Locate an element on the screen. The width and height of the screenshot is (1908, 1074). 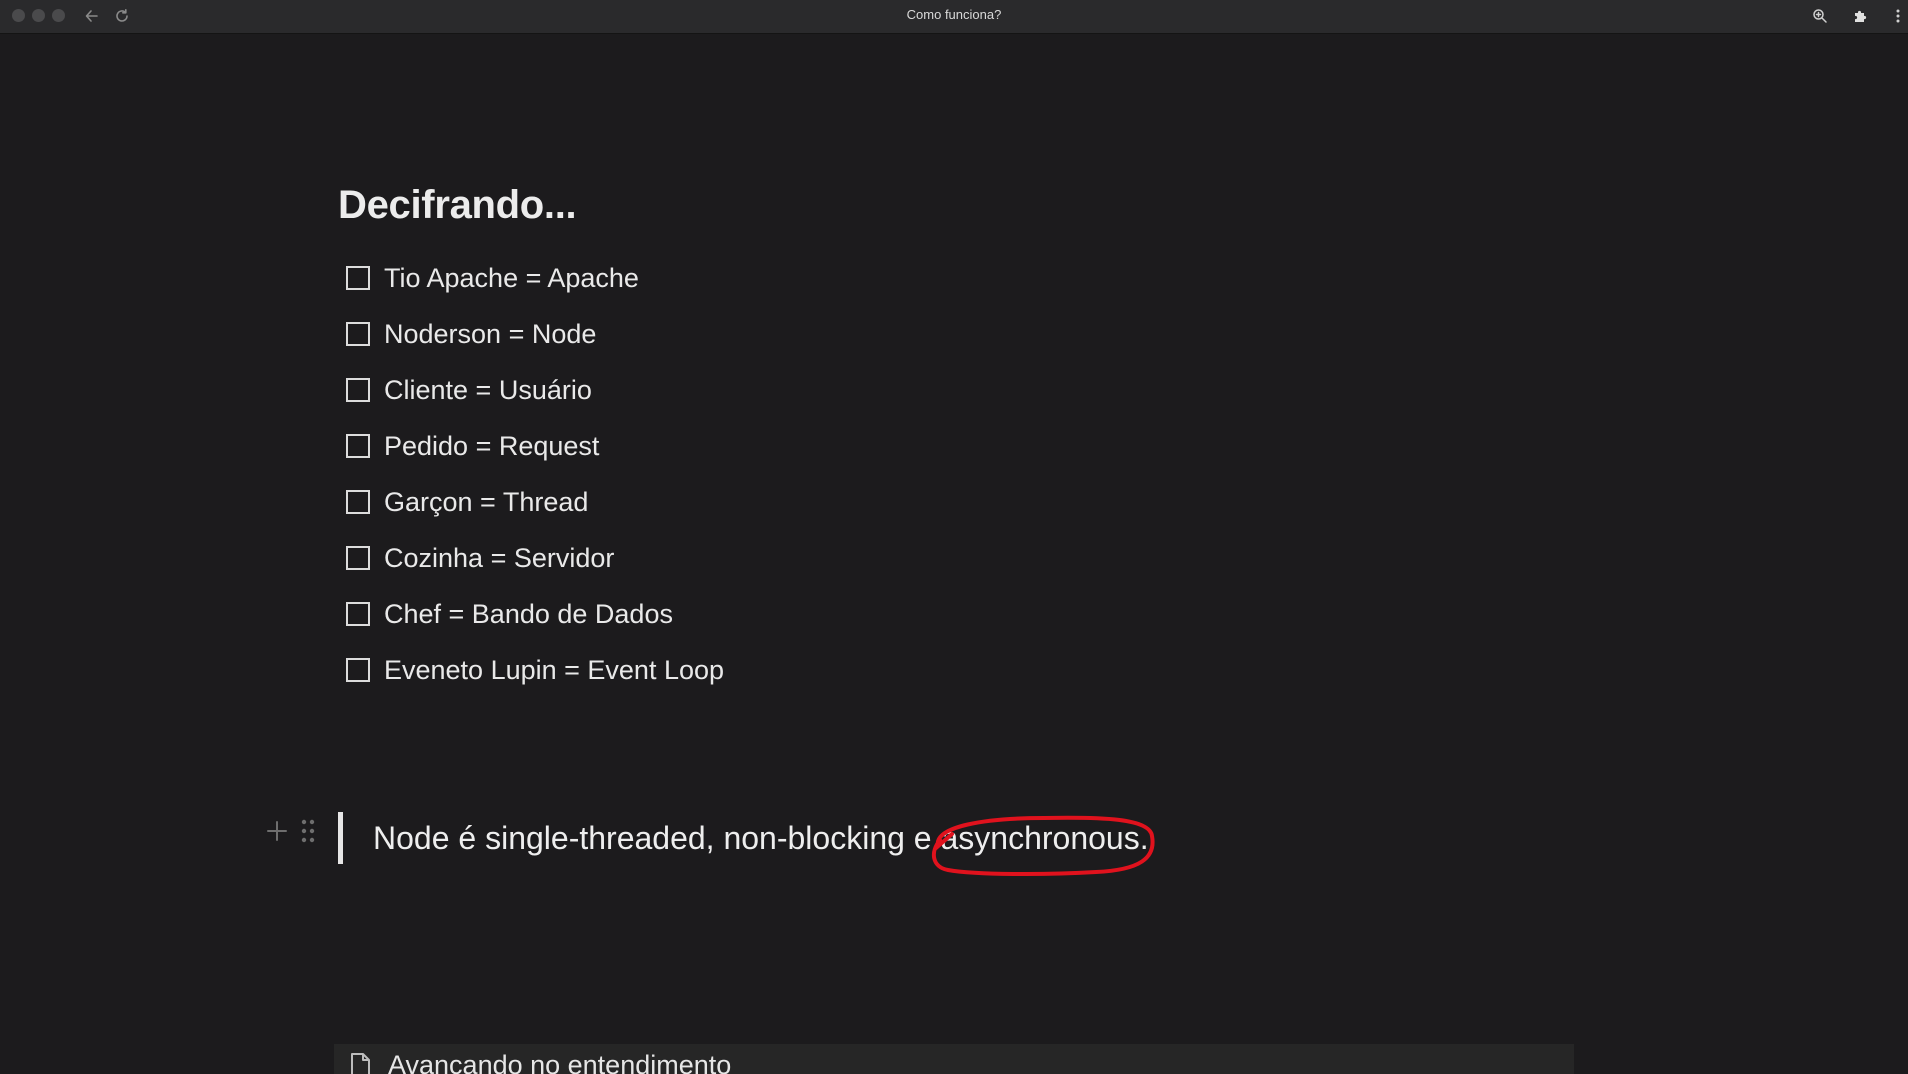
todo-item: Noderson = Node is located at coordinates (535, 334).